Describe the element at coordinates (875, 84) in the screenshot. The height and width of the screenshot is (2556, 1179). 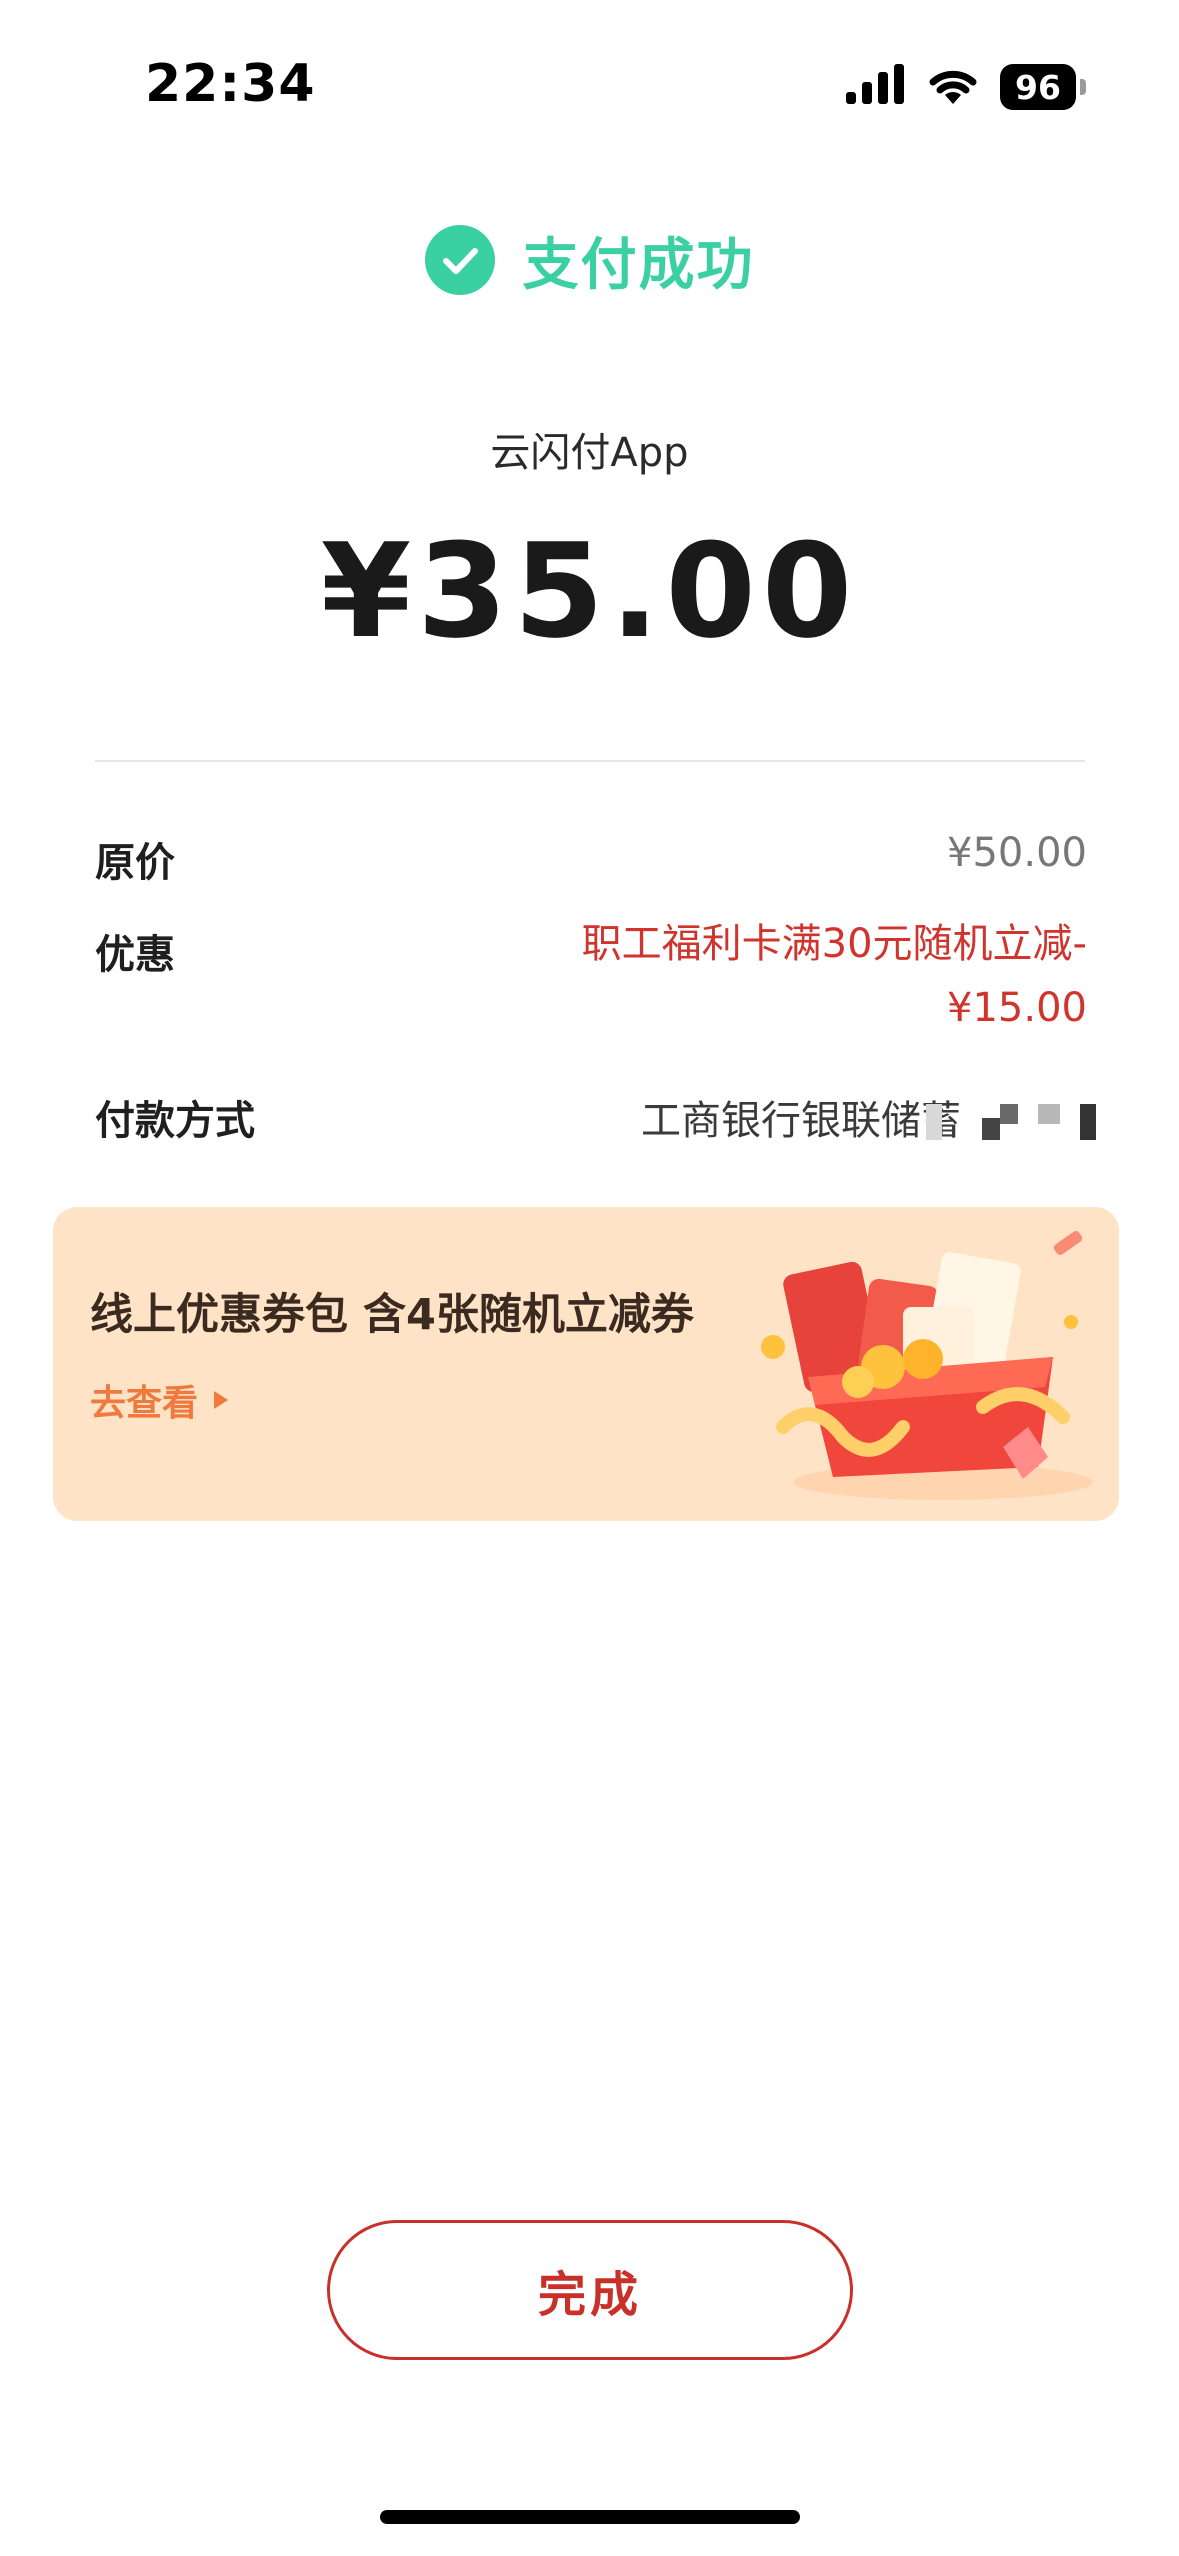
I see `signal-icon` at that location.